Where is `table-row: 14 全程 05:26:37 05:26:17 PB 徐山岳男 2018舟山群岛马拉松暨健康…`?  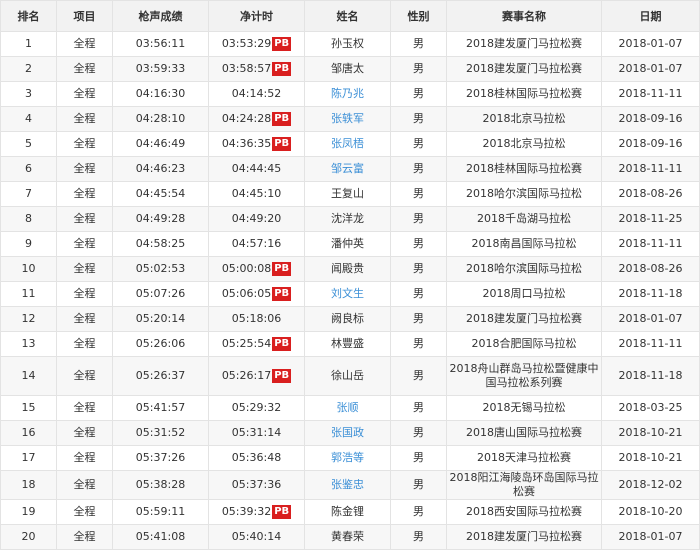 table-row: 14 全程 05:26:37 05:26:17 PB 徐山岳男 2018舟山群岛马拉松暨健康… is located at coordinates (350, 376).